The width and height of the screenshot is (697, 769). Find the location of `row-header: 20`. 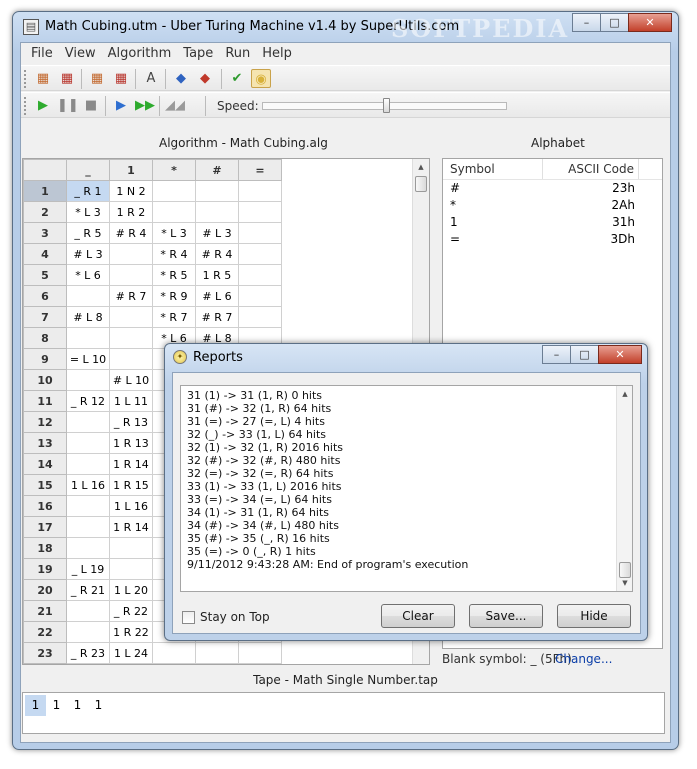

row-header: 20 is located at coordinates (45, 590).